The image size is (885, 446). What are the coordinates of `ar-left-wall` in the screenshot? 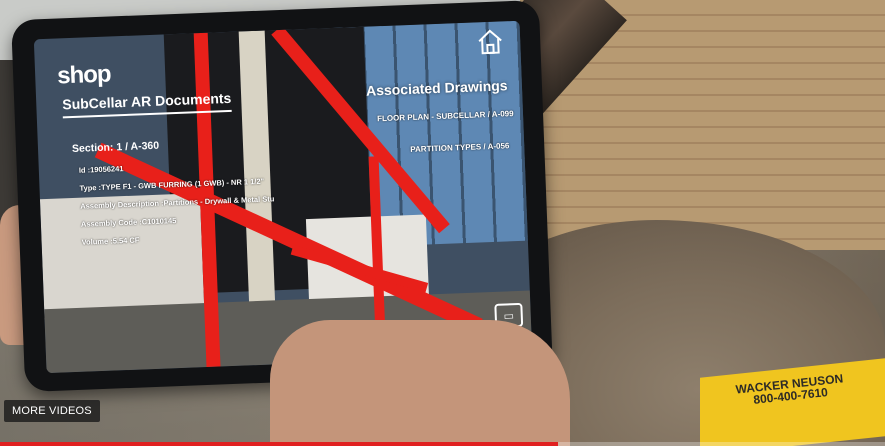 It's located at (122, 256).